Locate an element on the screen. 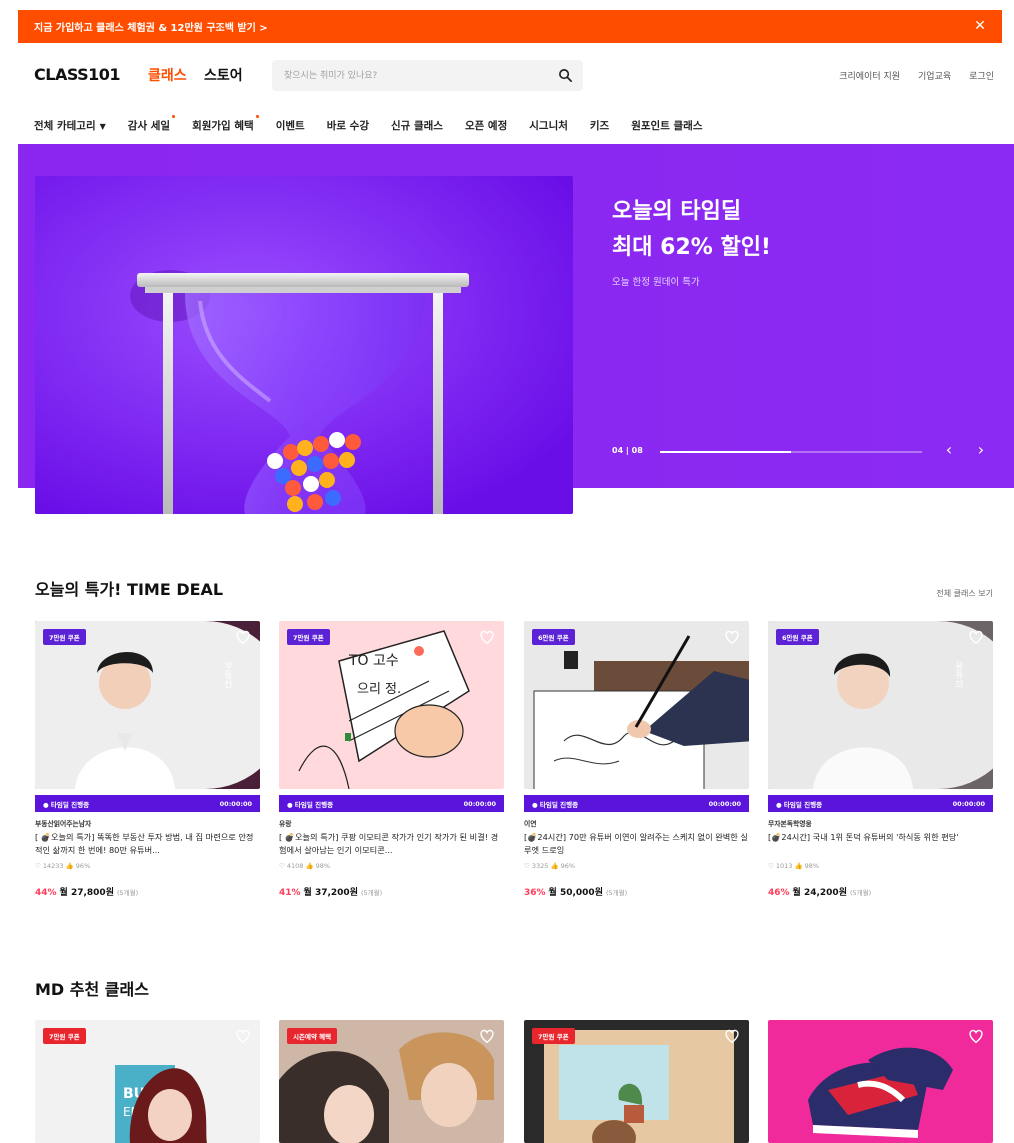 Image resolution: width=1014 pixels, height=1143 pixels. svg-text: 으리 정. is located at coordinates (379, 689).